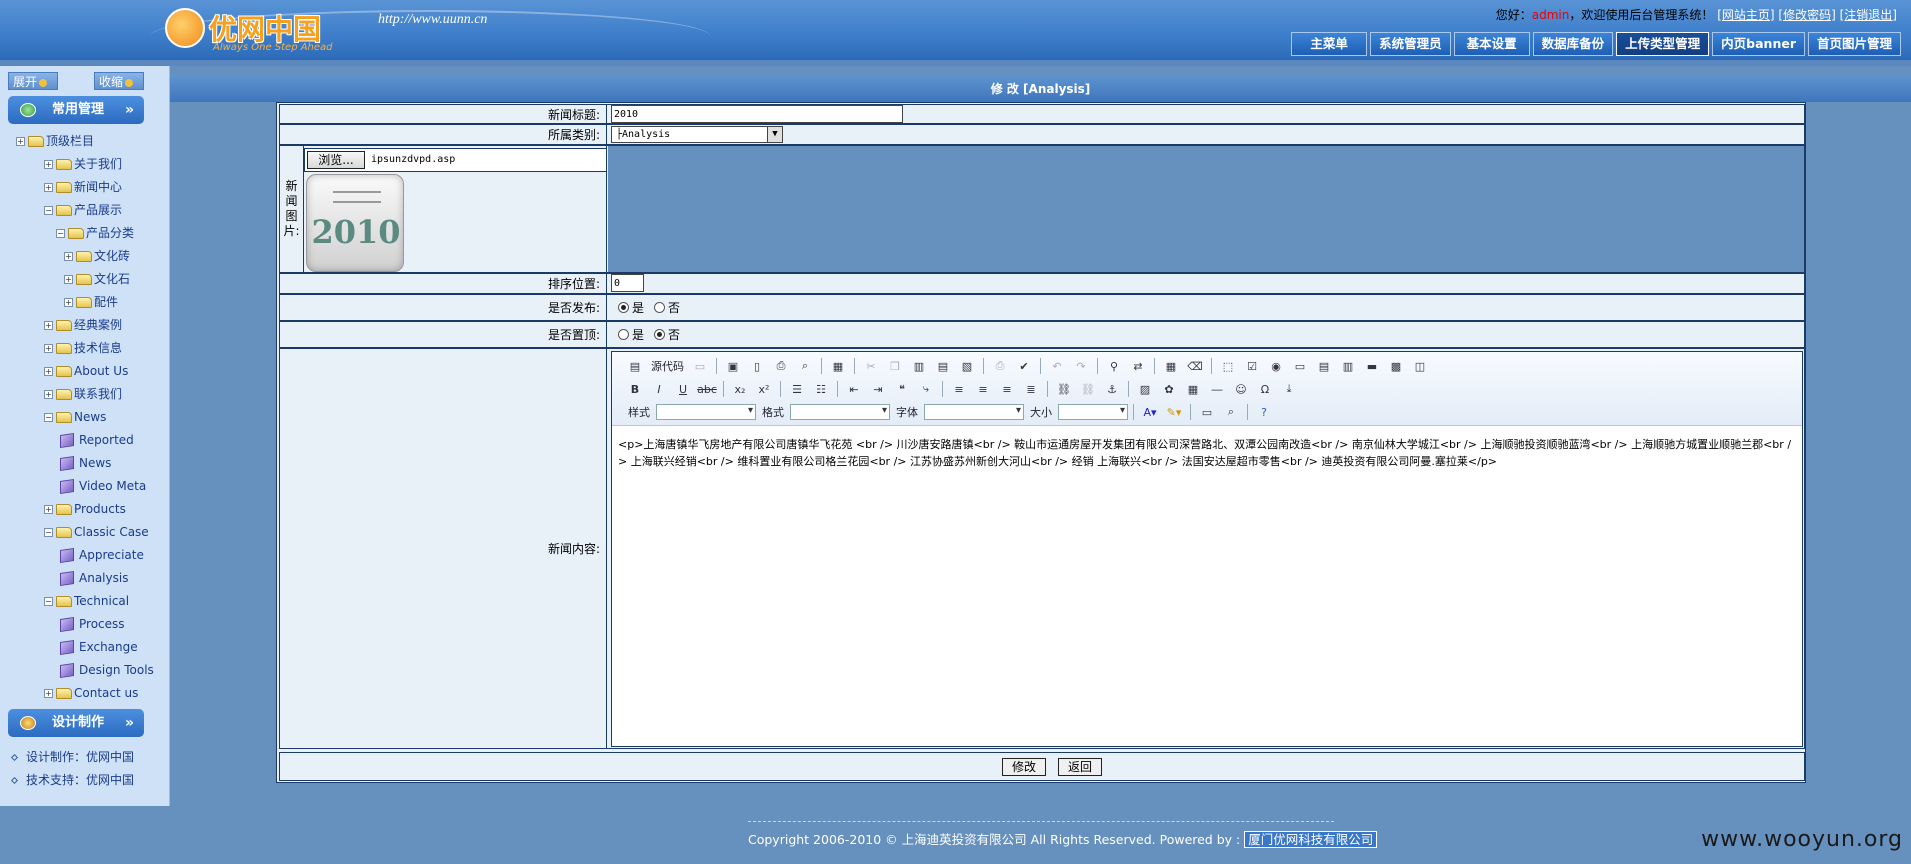 The height and width of the screenshot is (864, 1911). What do you see at coordinates (1252, 366) in the screenshot?
I see `checkbox-icon: ☑` at bounding box center [1252, 366].